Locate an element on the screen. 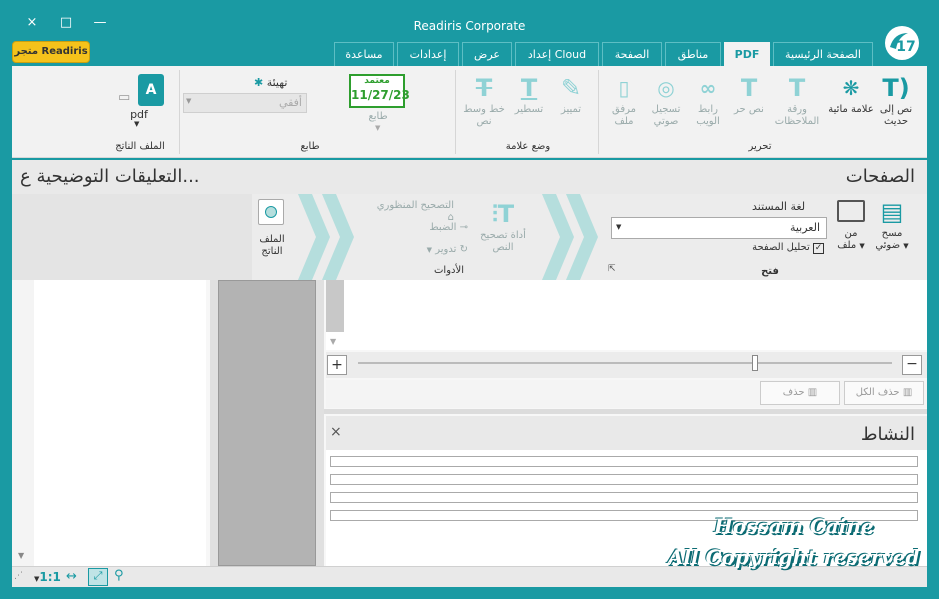 Image resolution: width=939 pixels, height=599 pixels. watermark-button: ❋ علامة مائية is located at coordinates (851, 95).